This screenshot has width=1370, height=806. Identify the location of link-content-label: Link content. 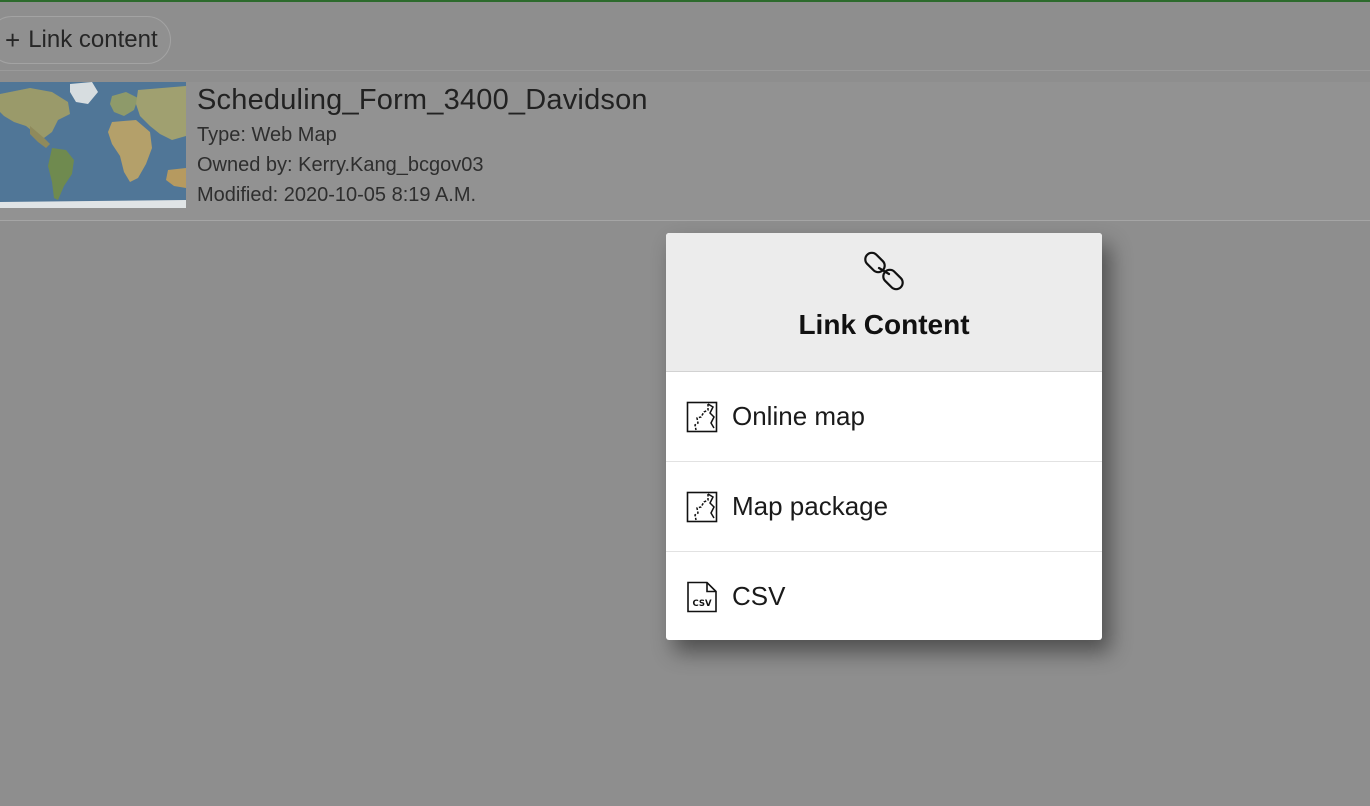
(93, 39).